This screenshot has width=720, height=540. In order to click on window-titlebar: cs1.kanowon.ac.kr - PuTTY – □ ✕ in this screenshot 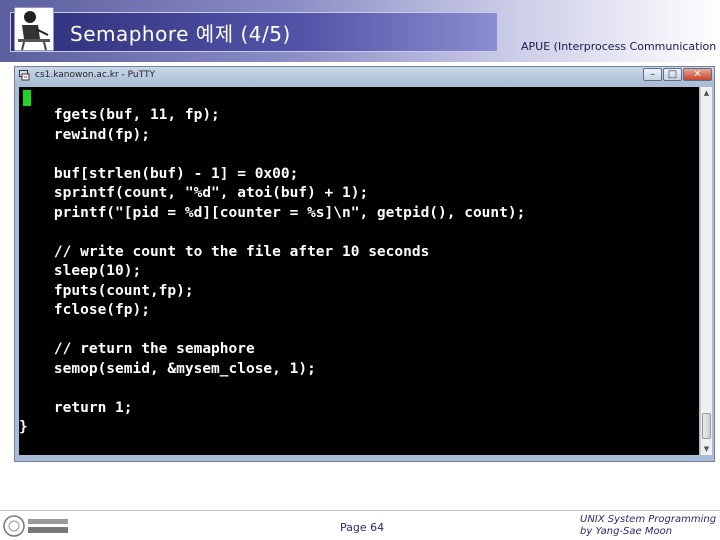, I will do `click(364, 76)`.